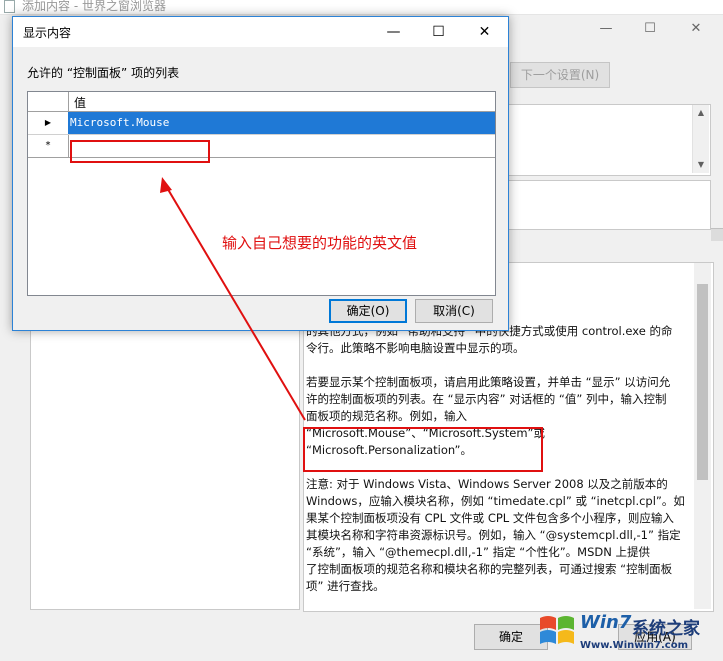  Describe the element at coordinates (606, 622) in the screenshot. I see `watermark-logo-text: Win7` at that location.